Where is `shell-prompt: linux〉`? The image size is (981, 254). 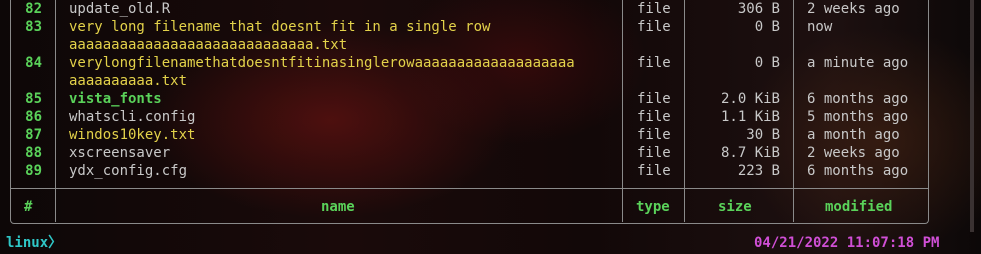
shell-prompt: linux〉 is located at coordinates (34, 243).